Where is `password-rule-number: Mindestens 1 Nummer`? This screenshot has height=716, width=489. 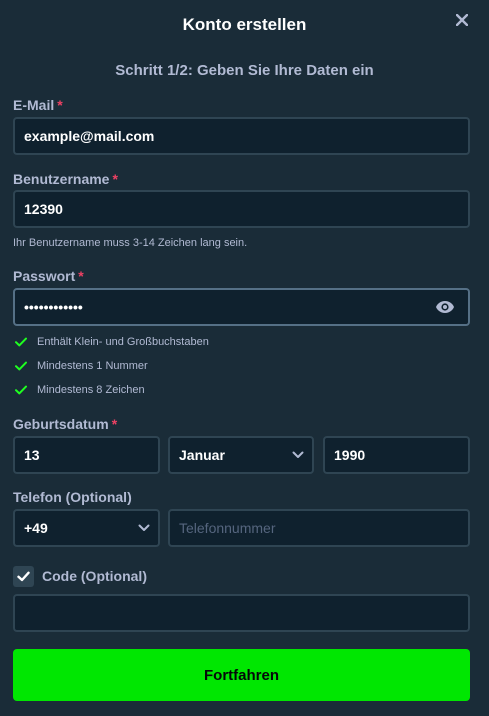 password-rule-number: Mindestens 1 Nummer is located at coordinates (81, 366).